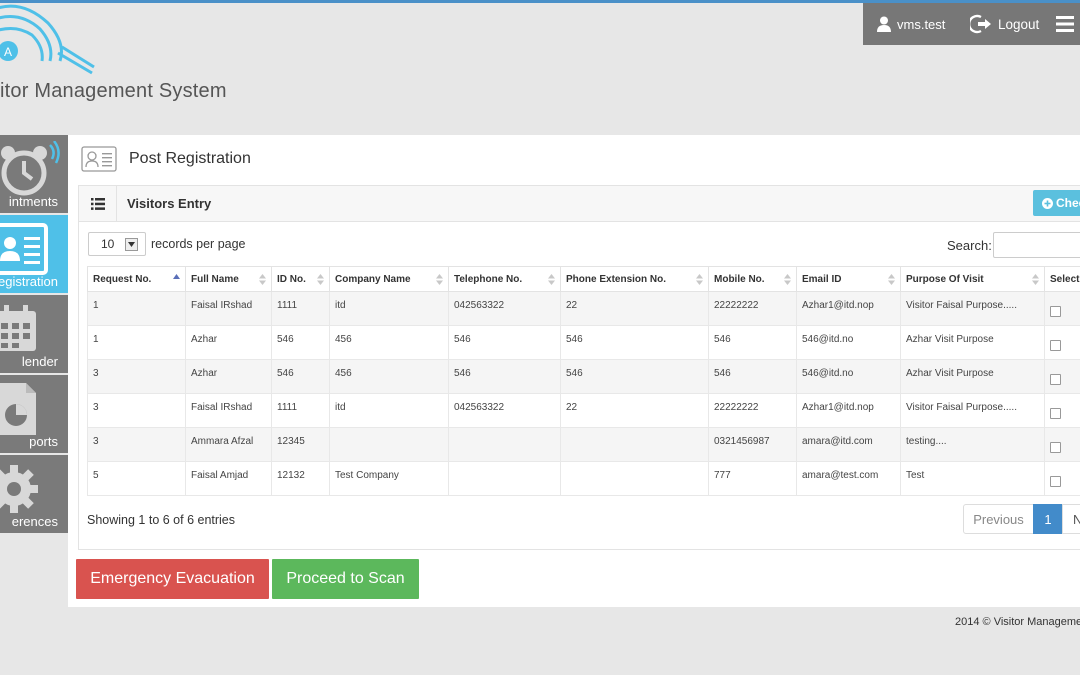 Image resolution: width=1080 pixels, height=675 pixels. I want to click on table-cell: 777, so click(752, 478).